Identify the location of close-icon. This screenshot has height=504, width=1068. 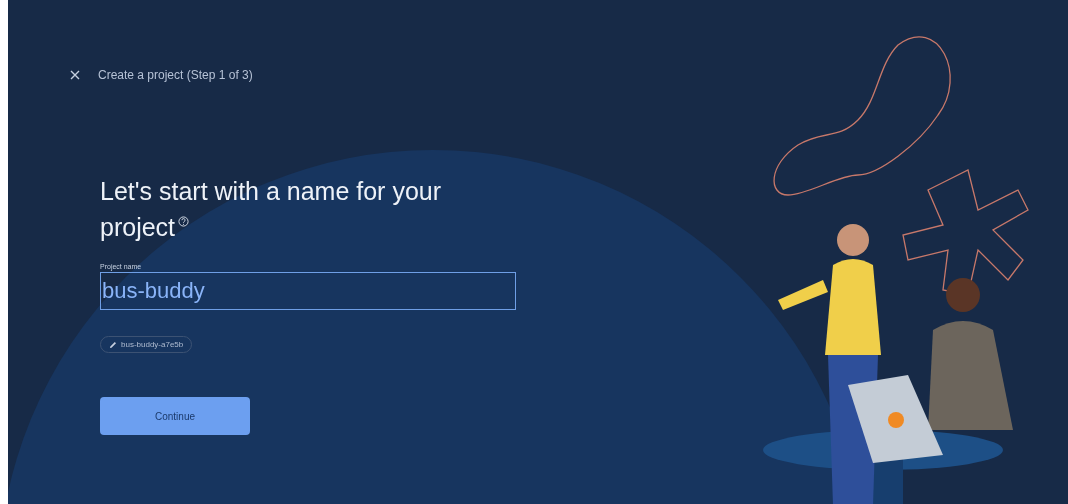
(75, 75).